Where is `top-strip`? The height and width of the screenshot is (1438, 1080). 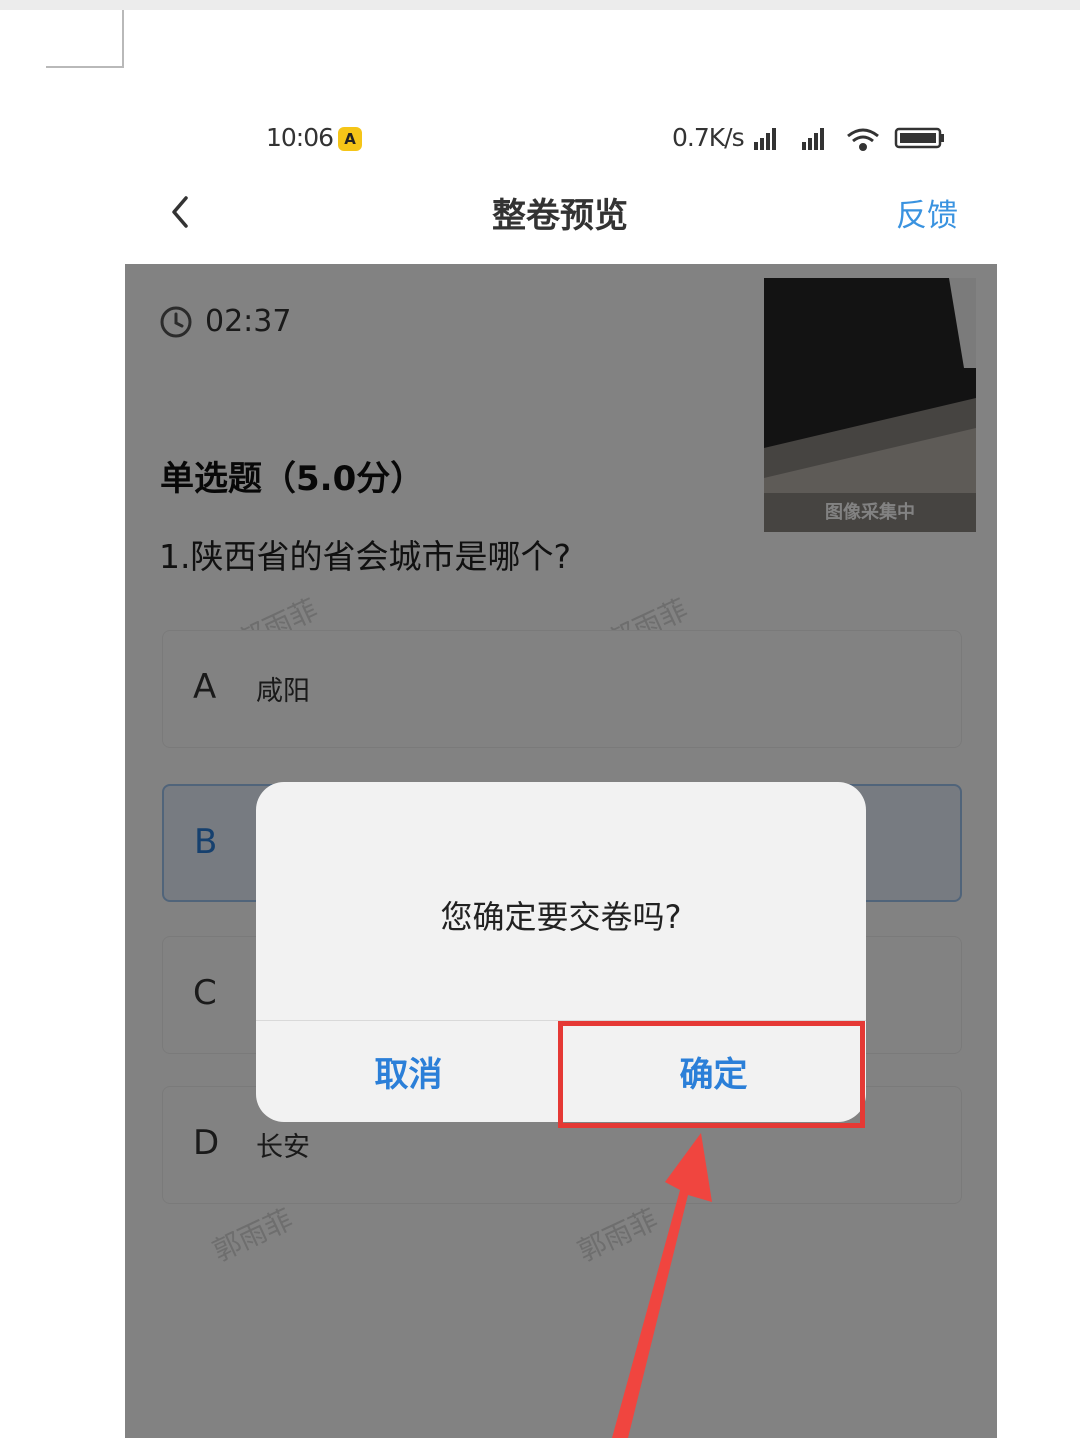
top-strip is located at coordinates (540, 5).